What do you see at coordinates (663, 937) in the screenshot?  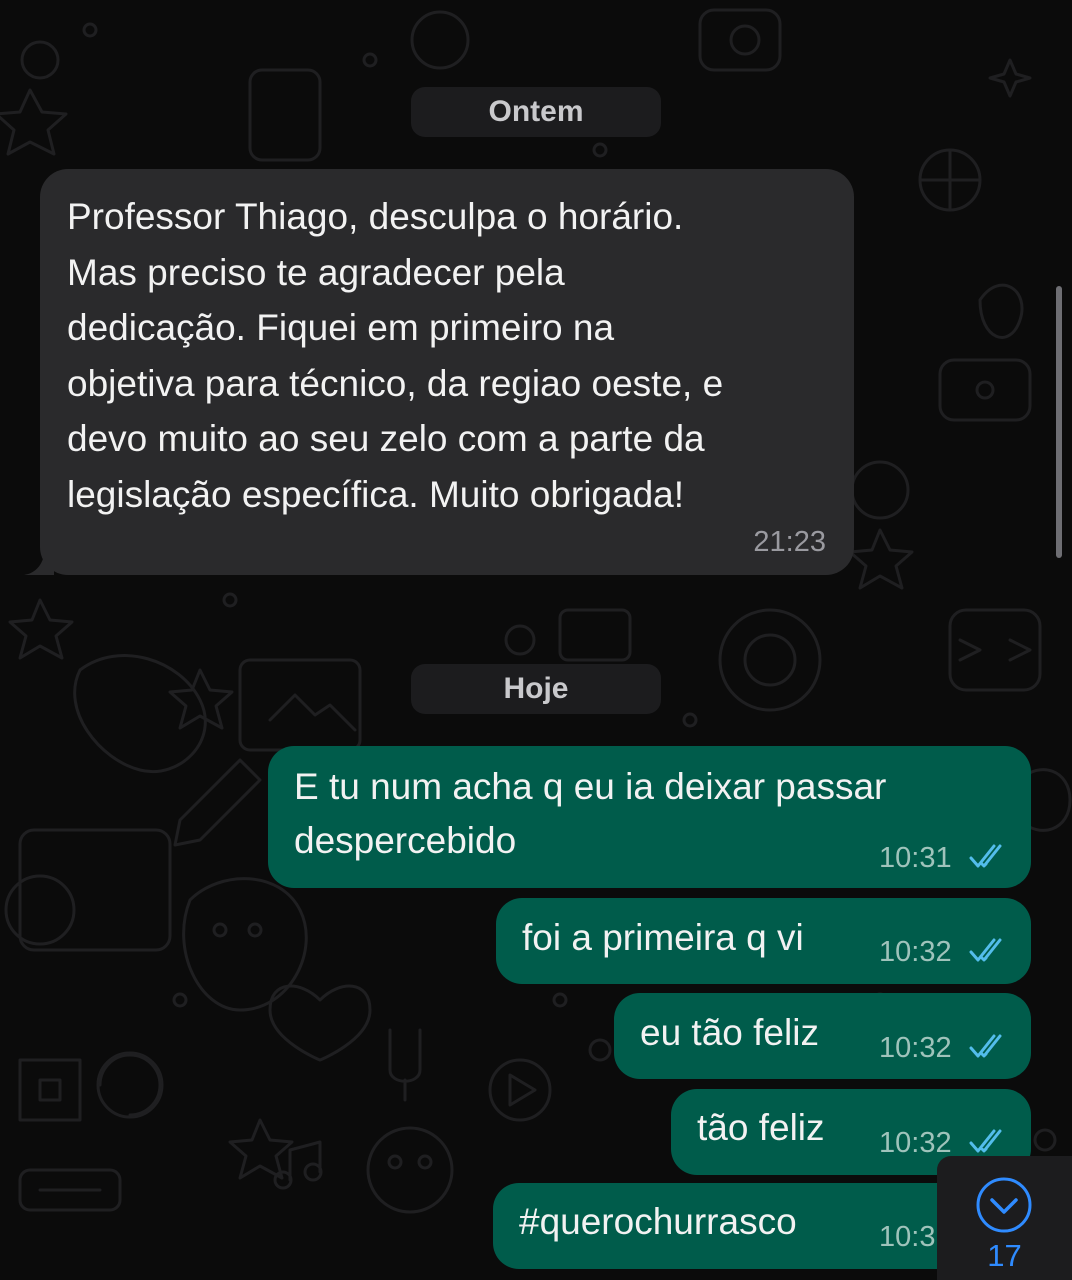 I see `message-line: foi a primeira q vi` at bounding box center [663, 937].